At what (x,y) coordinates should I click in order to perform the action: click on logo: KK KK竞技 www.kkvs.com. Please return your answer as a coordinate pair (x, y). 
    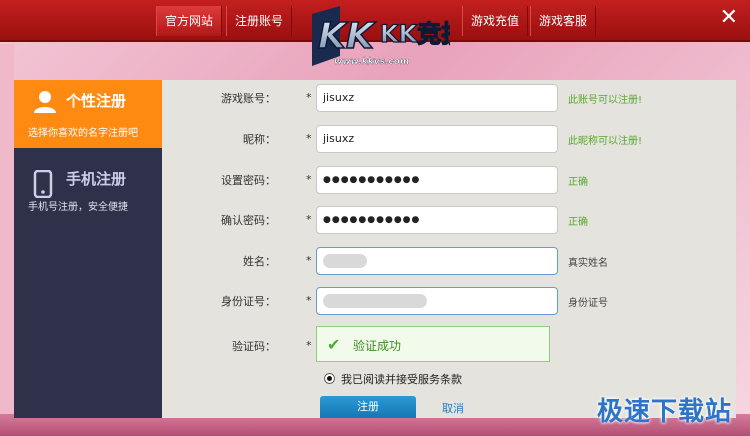
    Looking at the image, I should click on (383, 37).